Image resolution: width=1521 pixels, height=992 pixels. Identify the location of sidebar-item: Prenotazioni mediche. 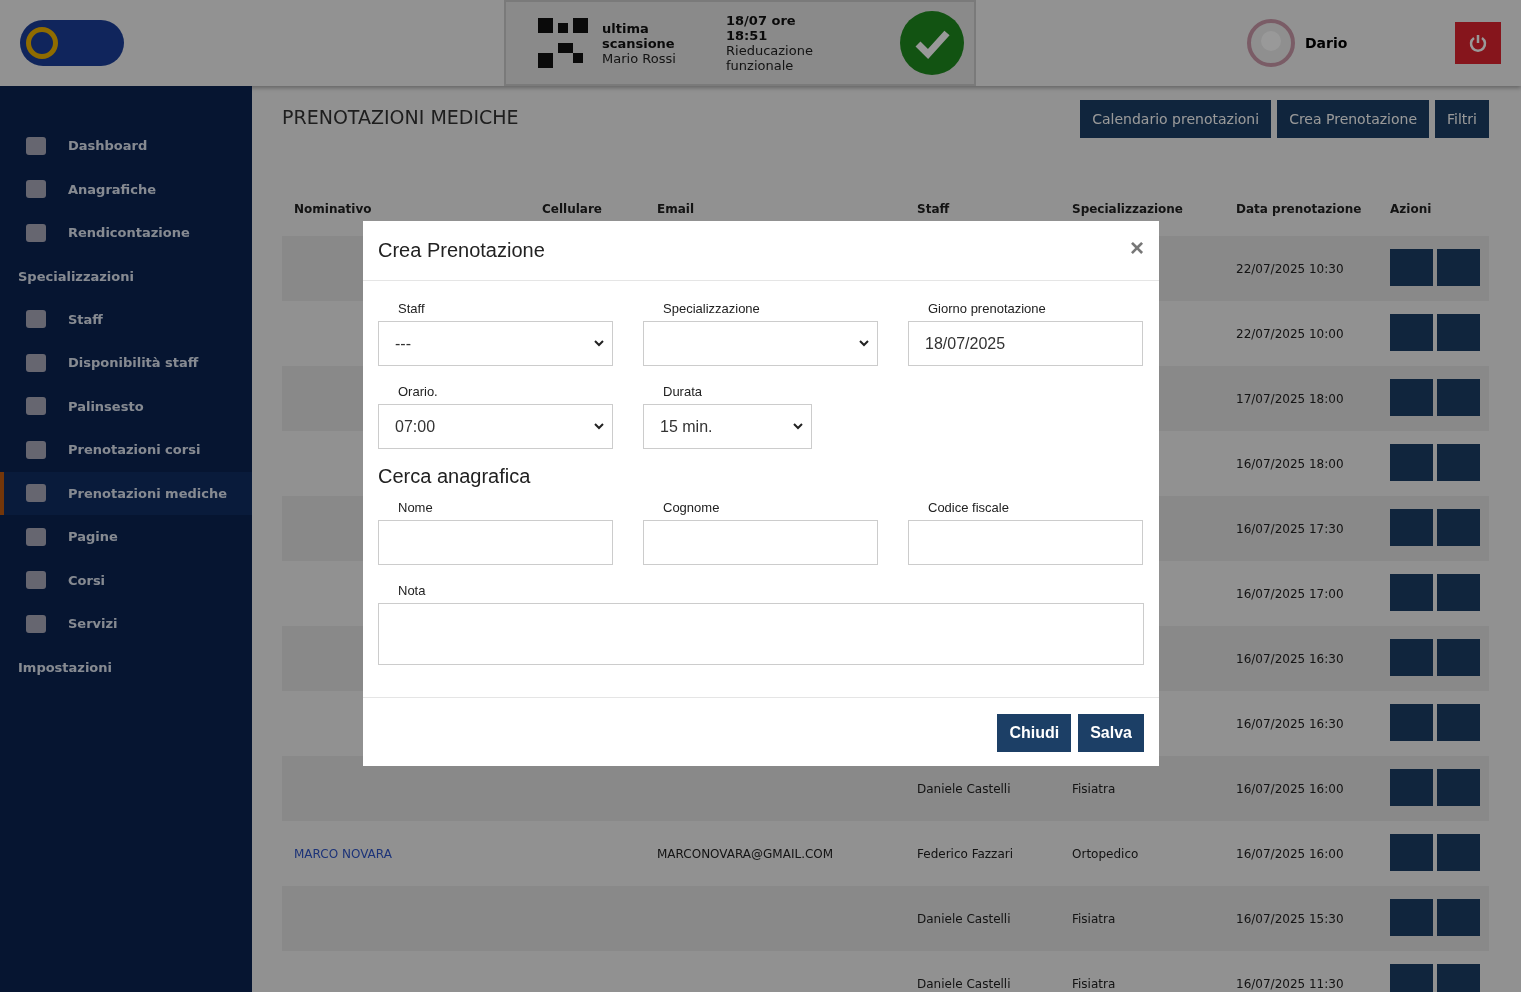
(126, 493).